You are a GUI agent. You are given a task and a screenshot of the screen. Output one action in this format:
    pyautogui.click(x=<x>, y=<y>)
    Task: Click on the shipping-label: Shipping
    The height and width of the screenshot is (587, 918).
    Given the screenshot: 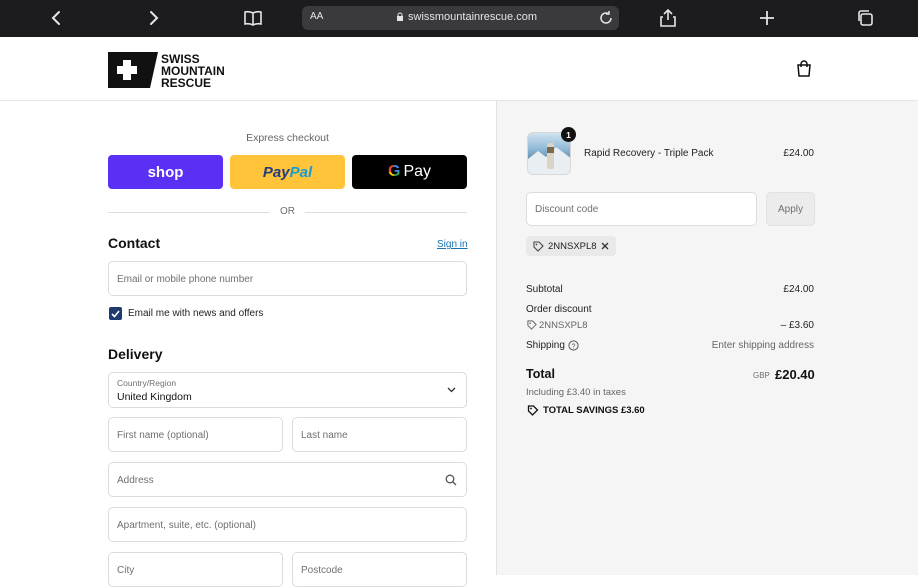 What is the action you would take?
    pyautogui.click(x=545, y=345)
    